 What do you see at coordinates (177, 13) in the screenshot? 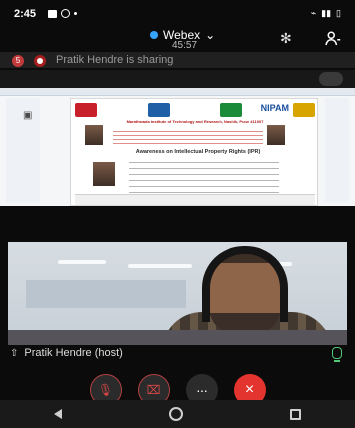
I see `status-bar: 2:45 ⌁ ▮▮ ▯` at bounding box center [177, 13].